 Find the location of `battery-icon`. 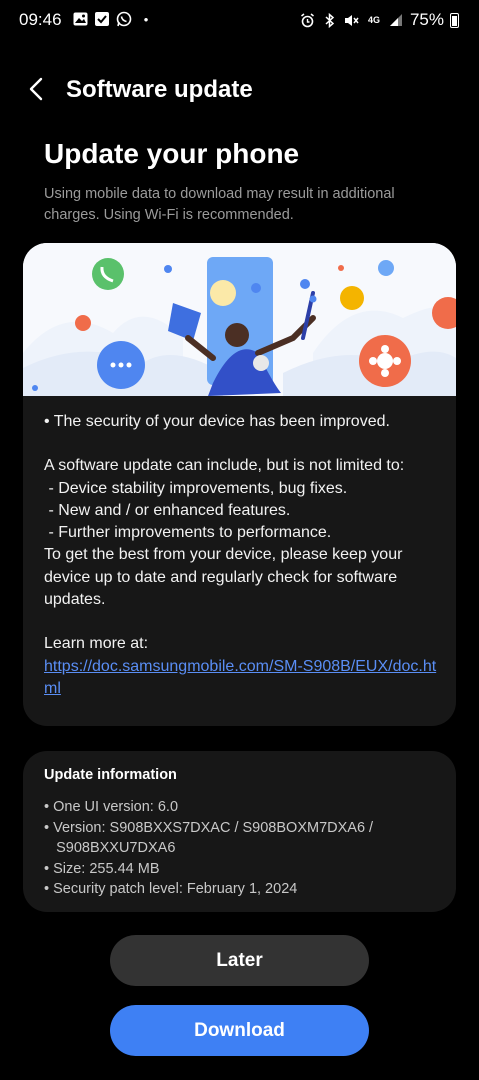

battery-icon is located at coordinates (454, 20).